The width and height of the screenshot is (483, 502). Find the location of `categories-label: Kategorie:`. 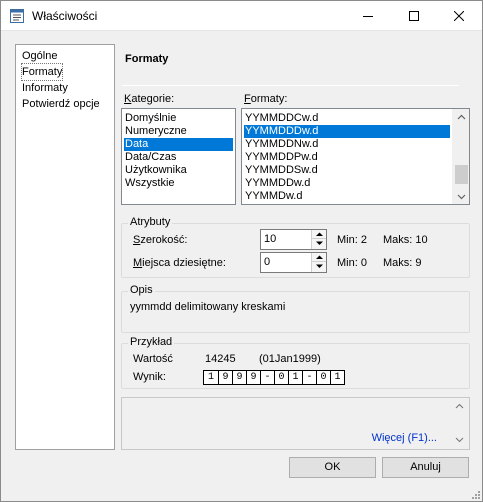

categories-label: Kategorie: is located at coordinates (149, 99).